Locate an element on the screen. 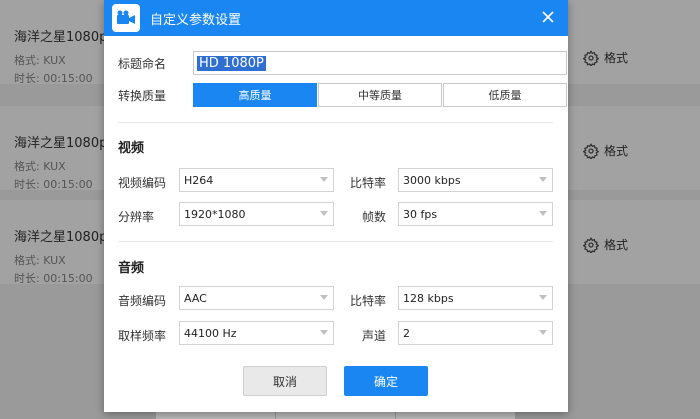 The width and height of the screenshot is (700, 419). channel-value: 2 is located at coordinates (406, 333).